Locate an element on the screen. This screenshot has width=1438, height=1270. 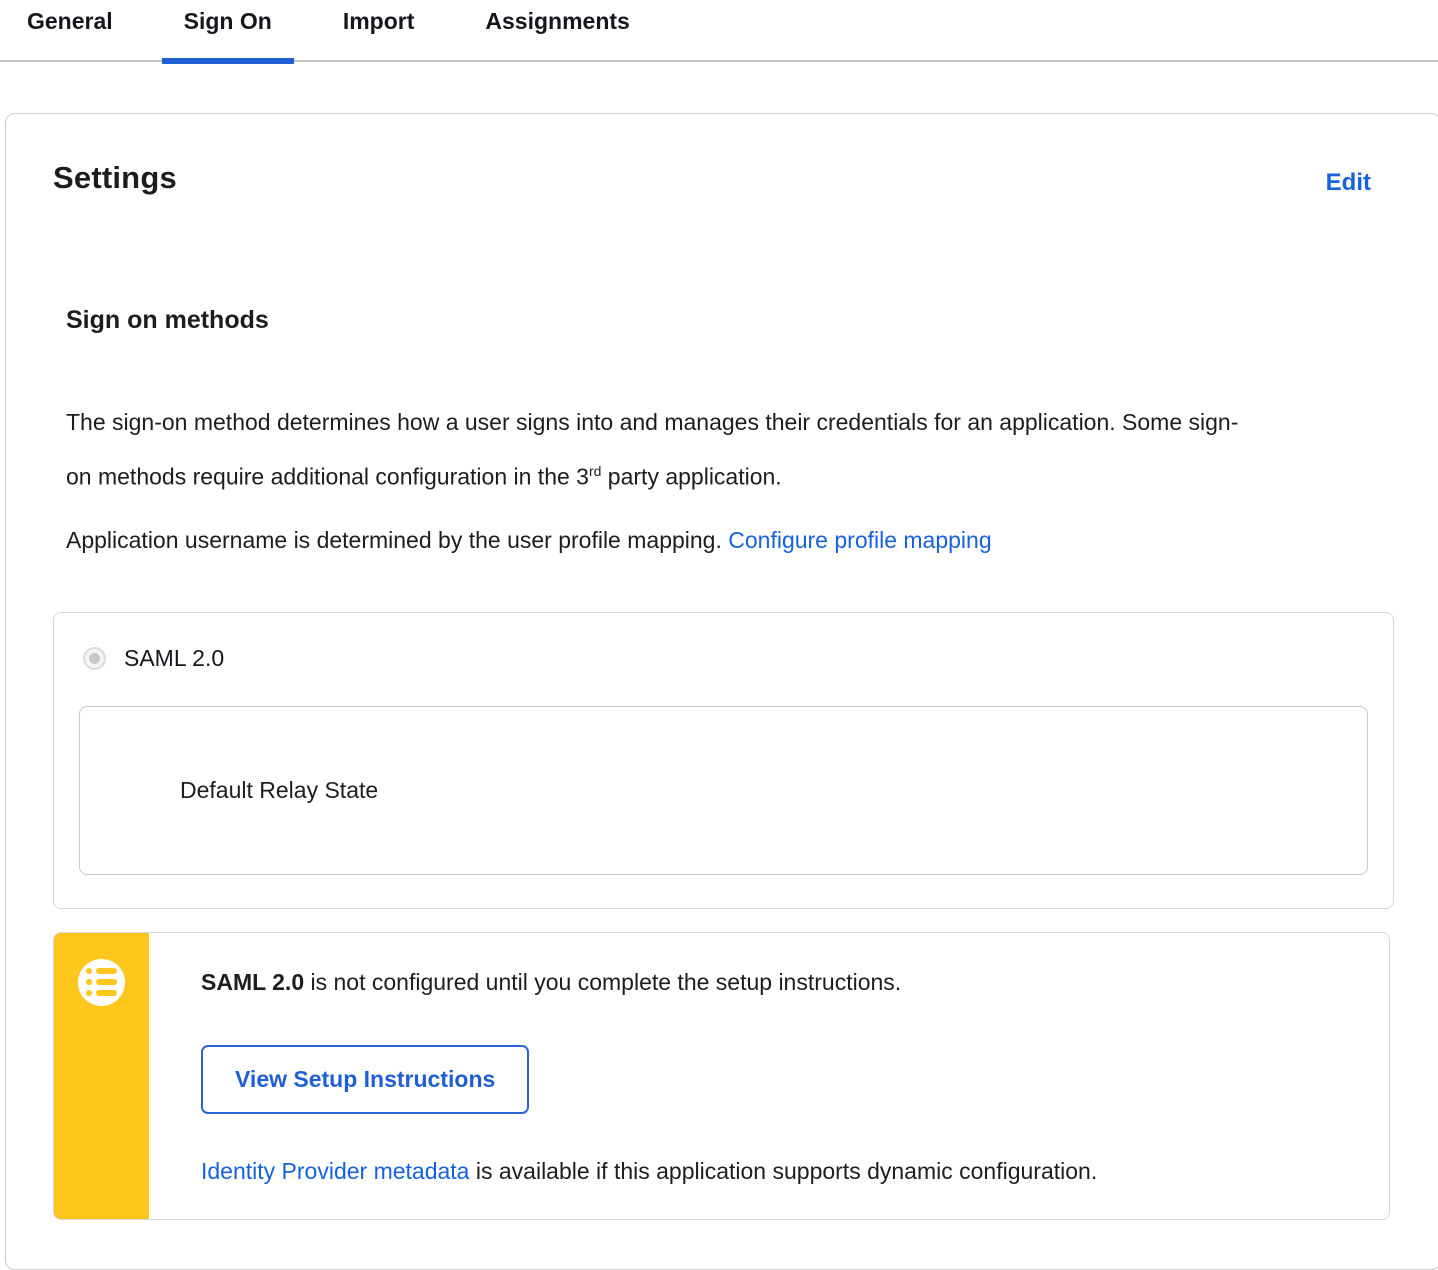
tab-assignments: Assignments is located at coordinates (557, 30).